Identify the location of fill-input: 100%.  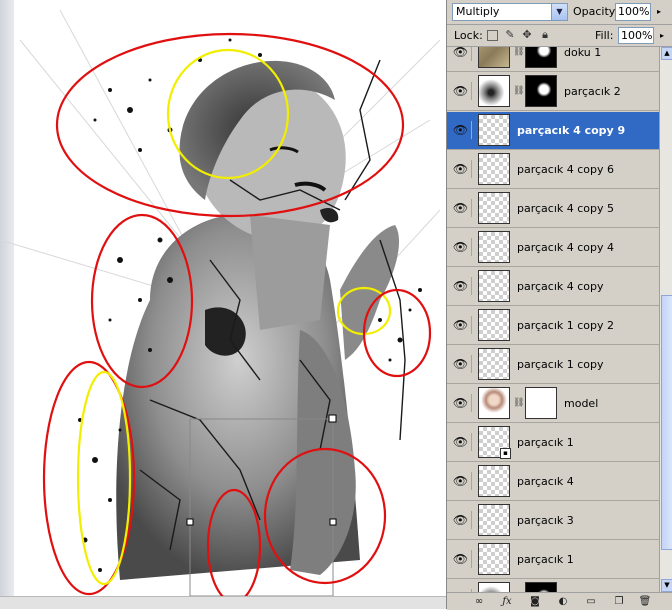
(636, 35).